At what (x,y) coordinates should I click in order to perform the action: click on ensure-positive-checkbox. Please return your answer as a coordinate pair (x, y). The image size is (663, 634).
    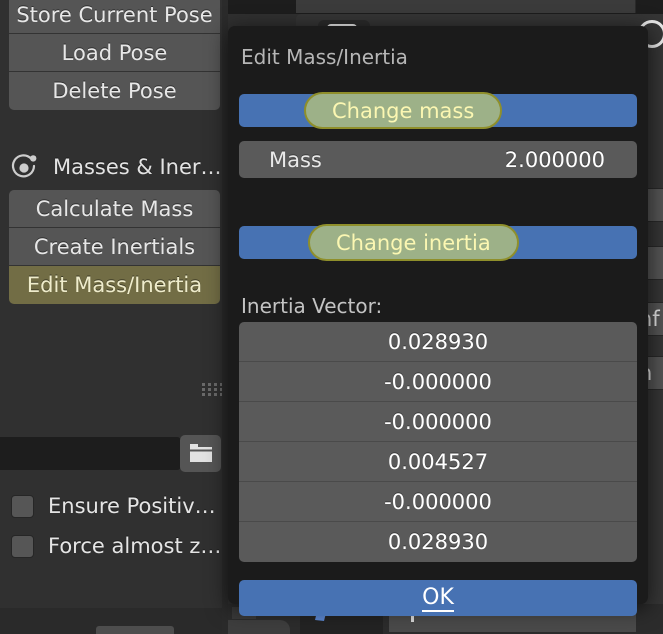
    Looking at the image, I should click on (22, 506).